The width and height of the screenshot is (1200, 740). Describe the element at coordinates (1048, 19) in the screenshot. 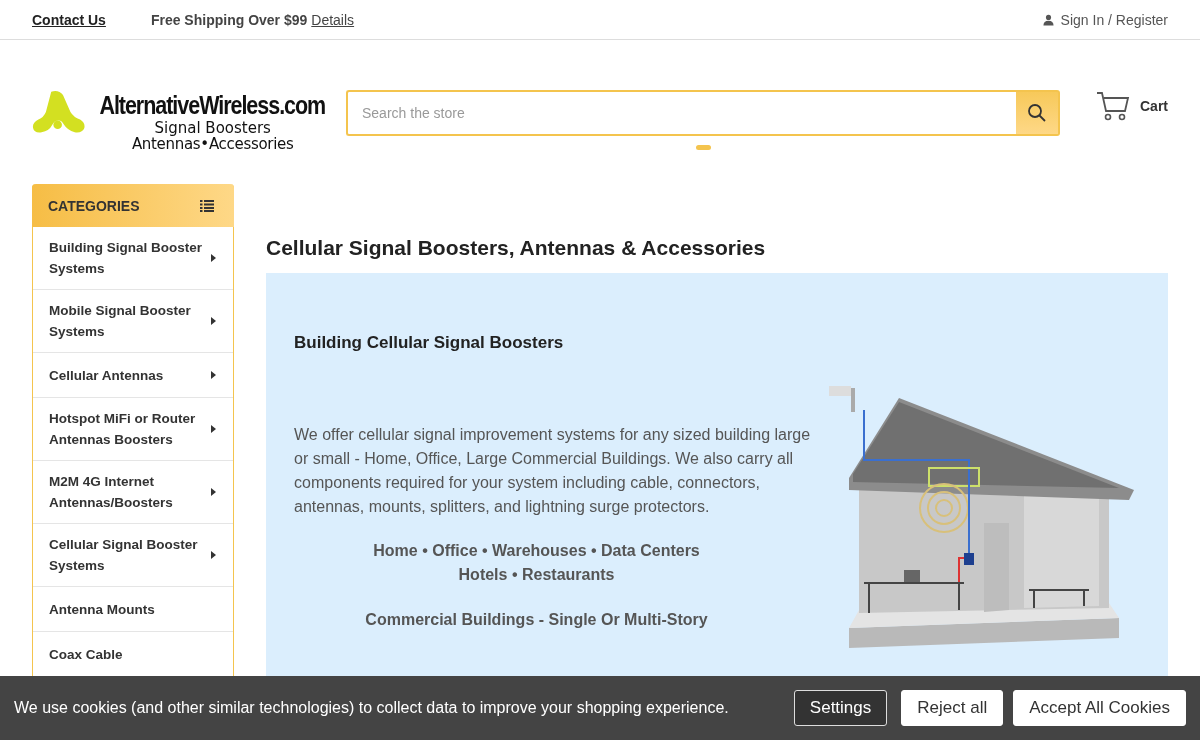

I see `user-icon` at that location.